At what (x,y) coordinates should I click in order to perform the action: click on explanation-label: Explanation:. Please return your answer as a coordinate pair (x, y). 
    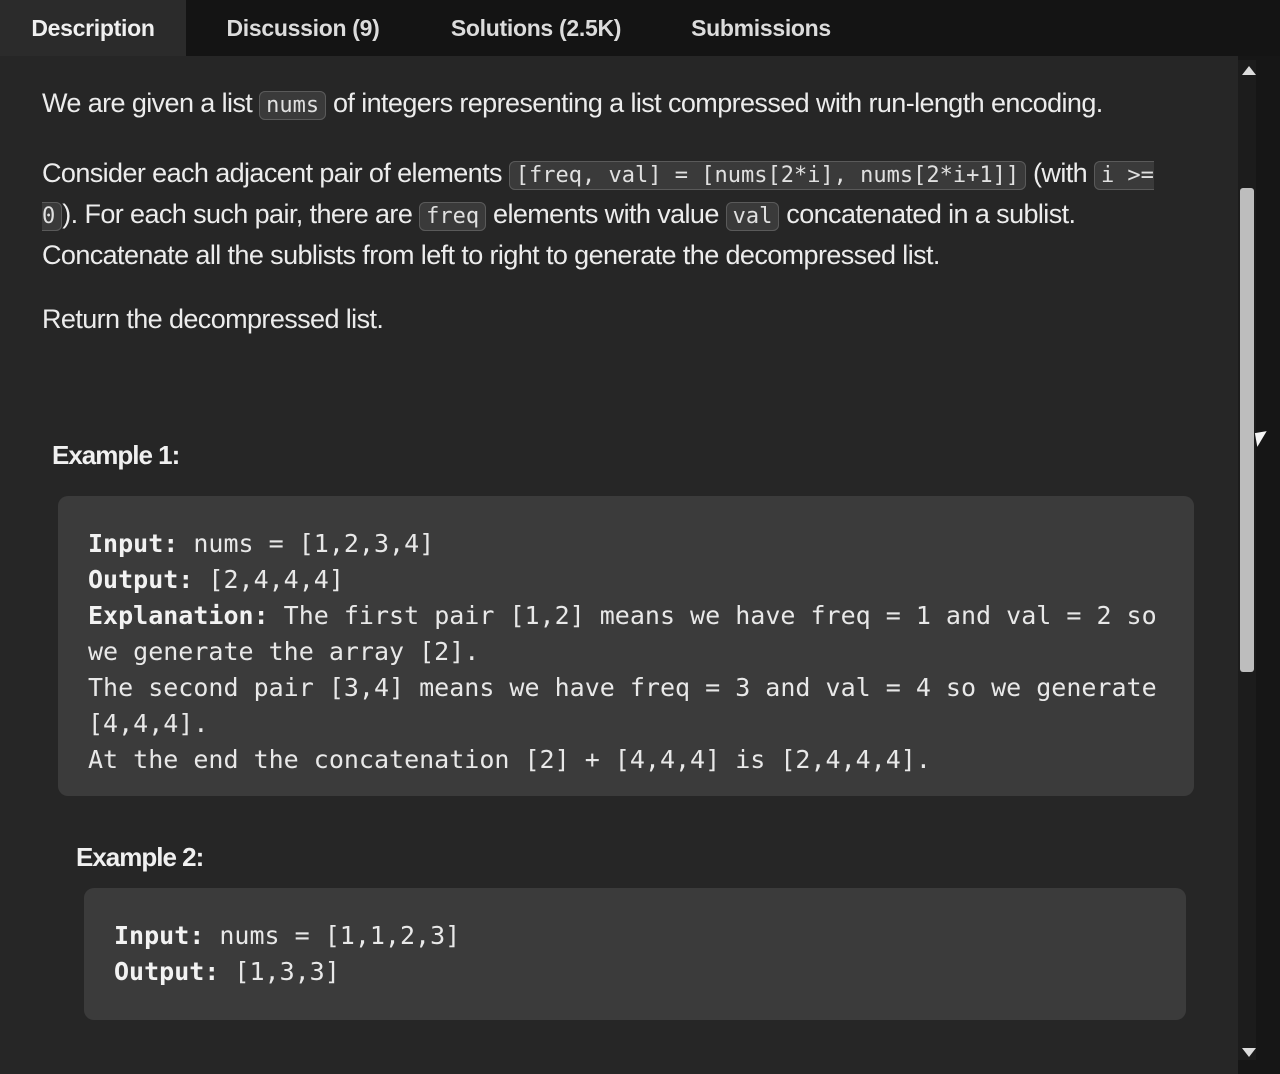
    Looking at the image, I should click on (178, 615).